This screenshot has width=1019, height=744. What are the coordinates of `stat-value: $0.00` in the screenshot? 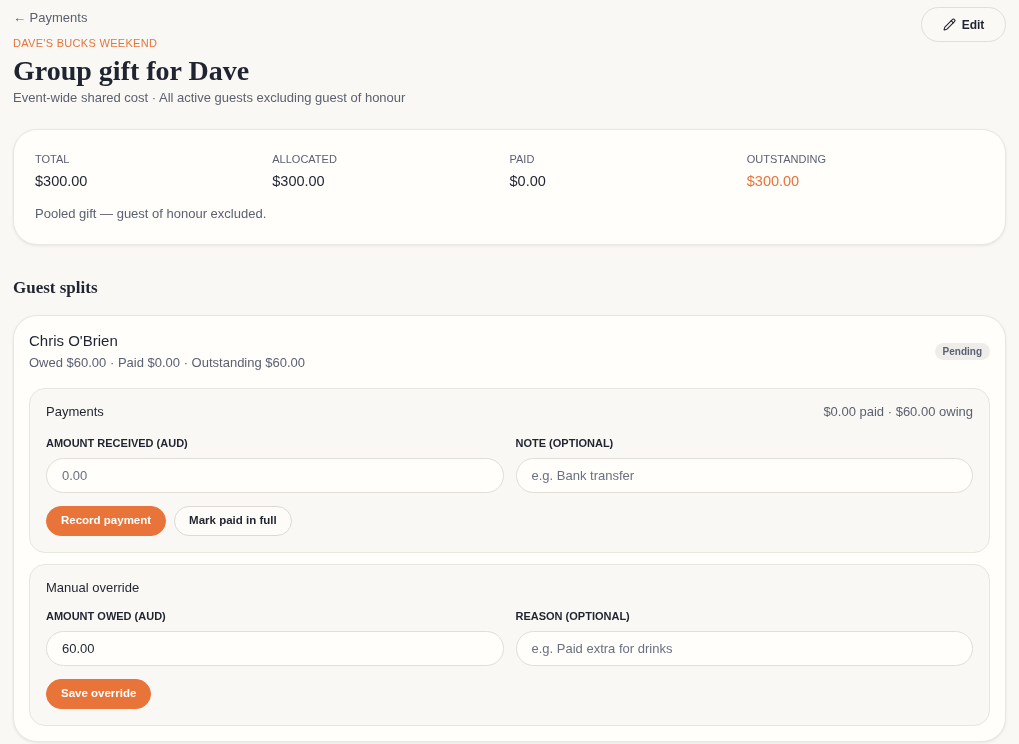 It's located at (527, 181).